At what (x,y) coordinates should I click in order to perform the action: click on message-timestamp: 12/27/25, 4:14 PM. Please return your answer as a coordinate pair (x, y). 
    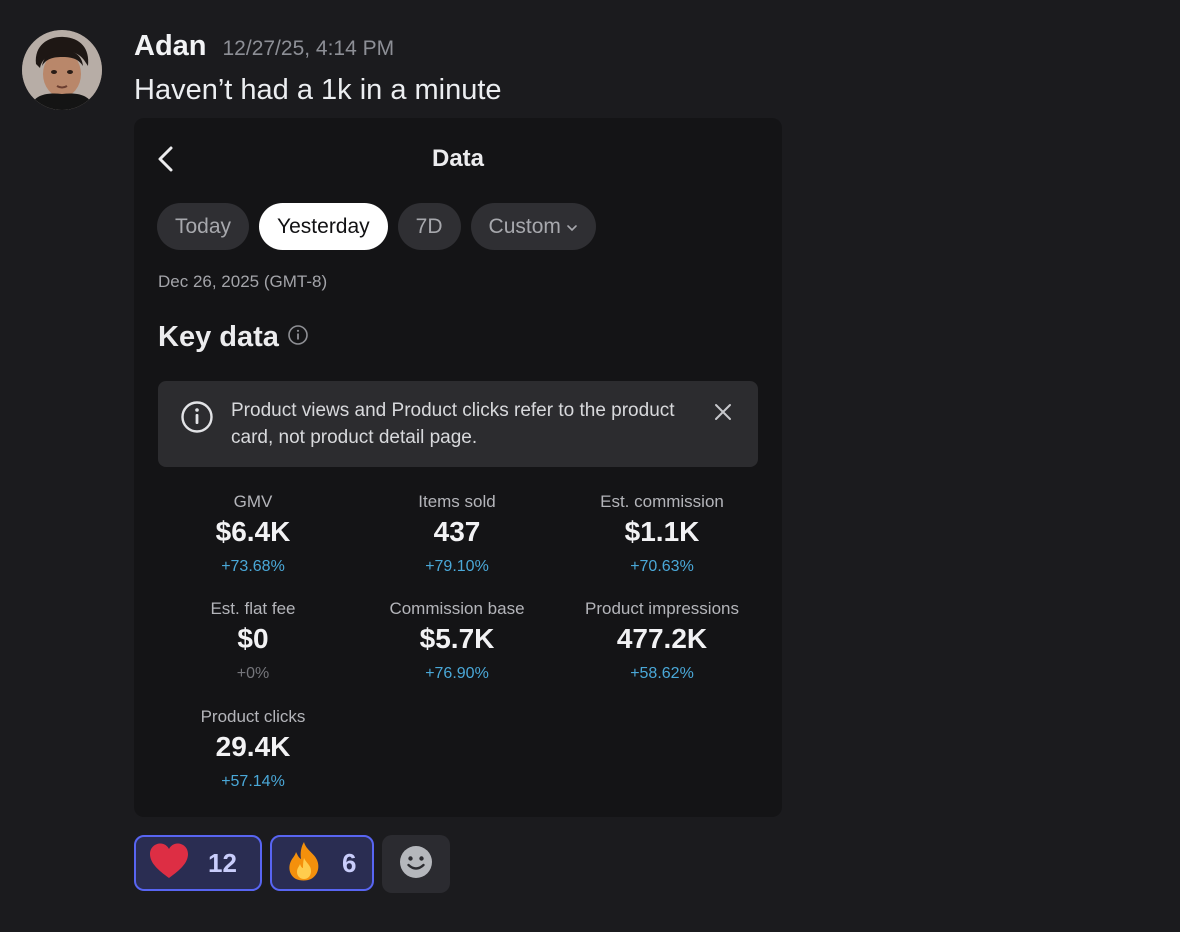
    Looking at the image, I should click on (308, 48).